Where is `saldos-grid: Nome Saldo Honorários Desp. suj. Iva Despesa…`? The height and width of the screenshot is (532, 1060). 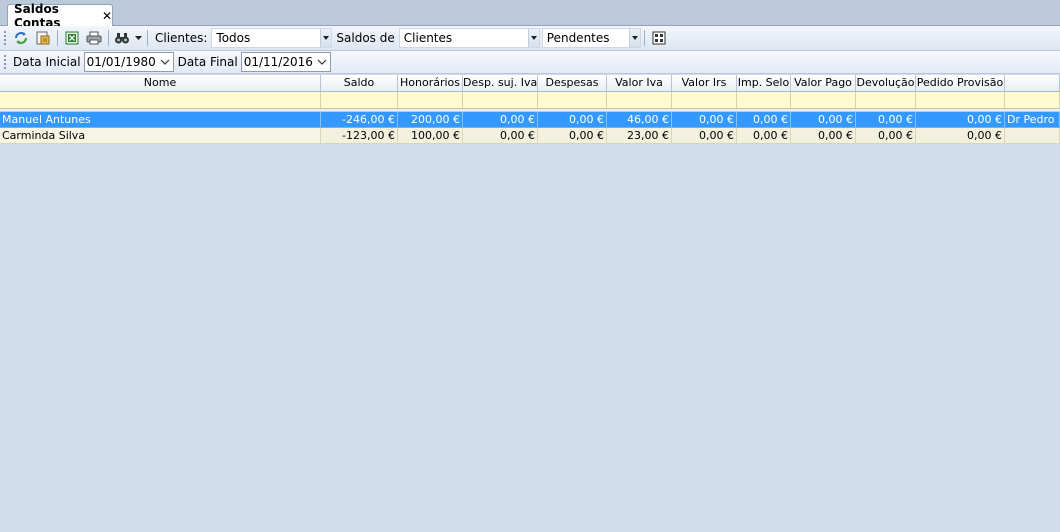 saldos-grid: Nome Saldo Honorários Desp. suj. Iva Despesa… is located at coordinates (530, 109).